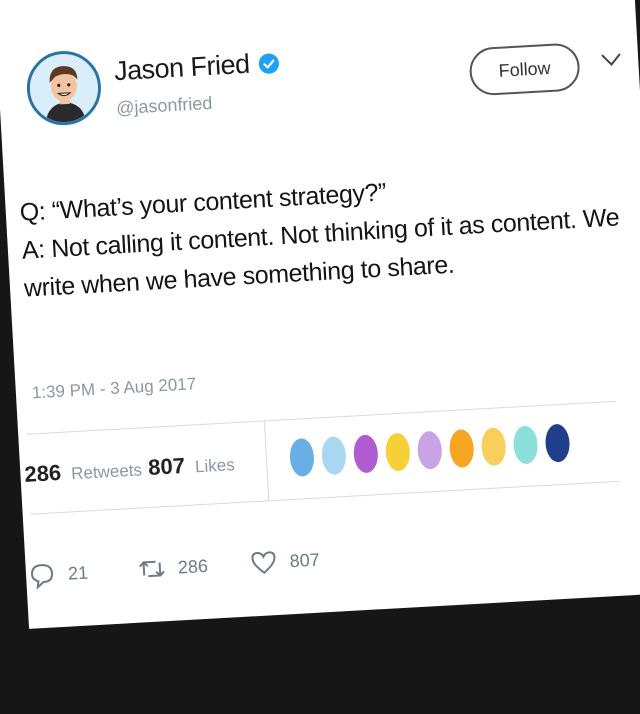  I want to click on chevron-down-icon, so click(611, 59).